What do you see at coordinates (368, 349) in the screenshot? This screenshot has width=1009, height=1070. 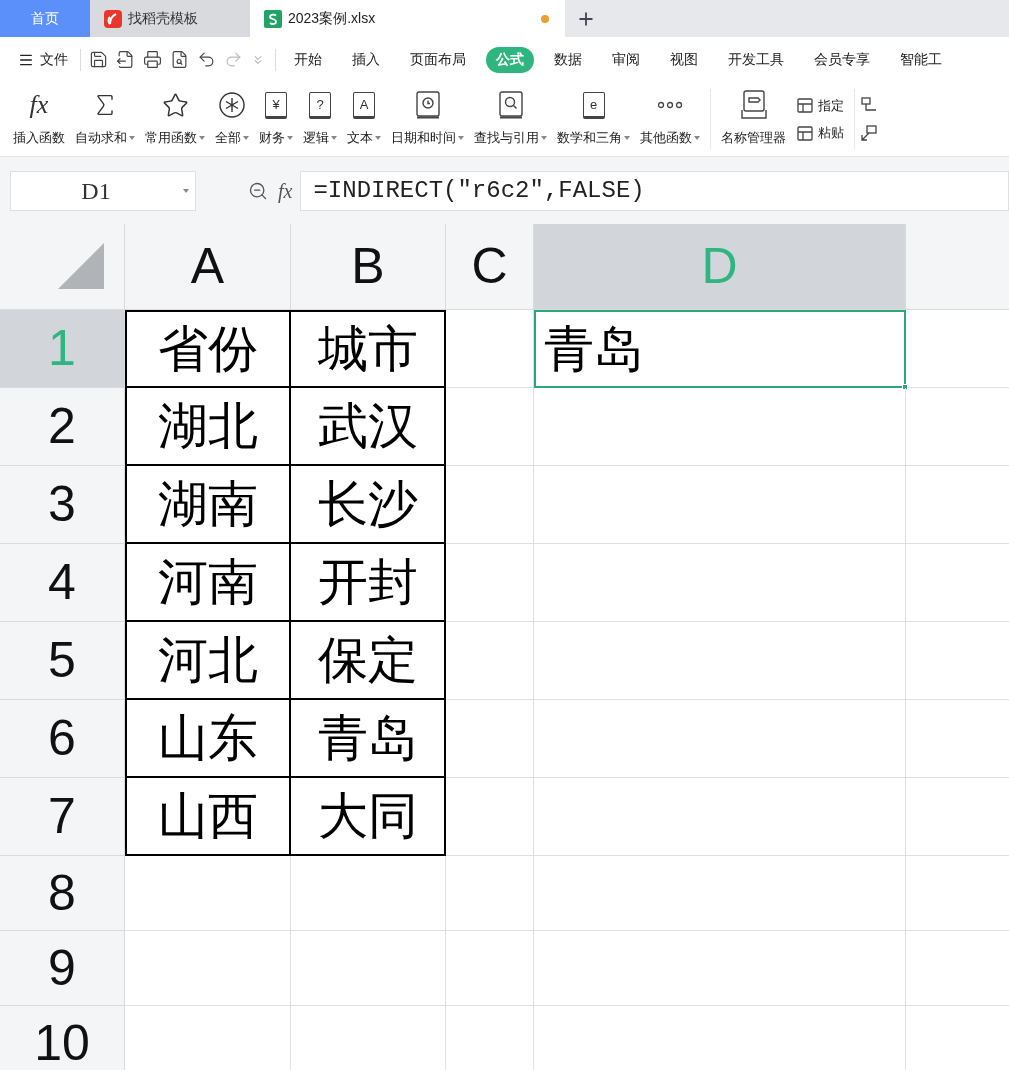 I see `table-cell: 城市` at bounding box center [368, 349].